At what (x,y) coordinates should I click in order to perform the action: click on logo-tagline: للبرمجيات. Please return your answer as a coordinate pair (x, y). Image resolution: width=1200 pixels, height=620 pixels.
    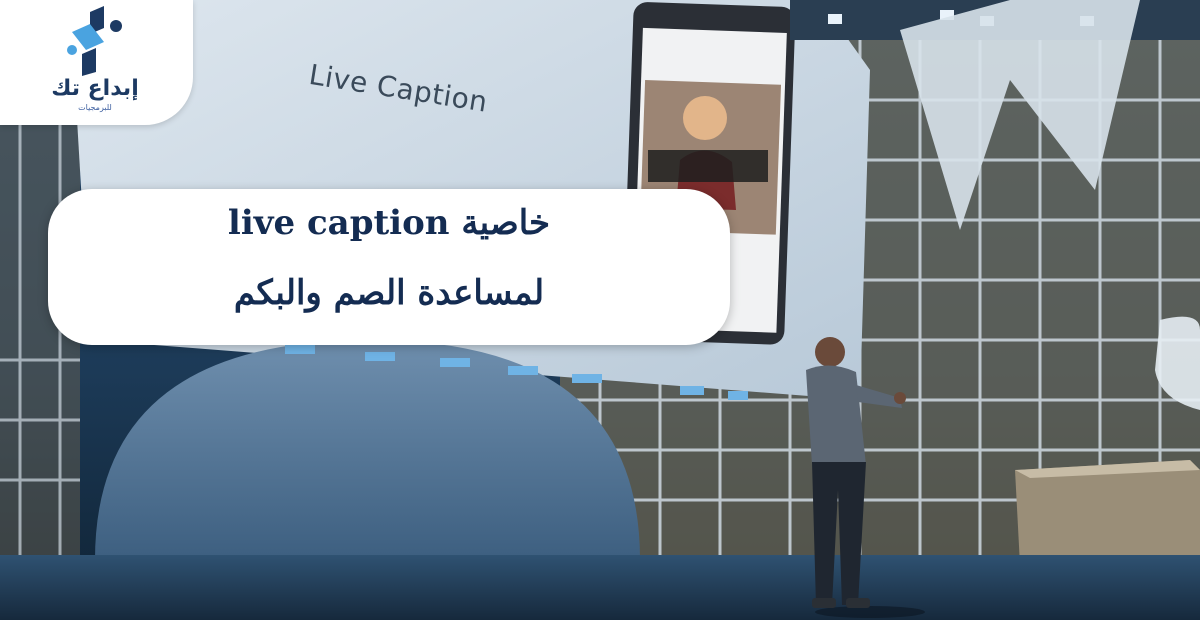
    Looking at the image, I should click on (95, 107).